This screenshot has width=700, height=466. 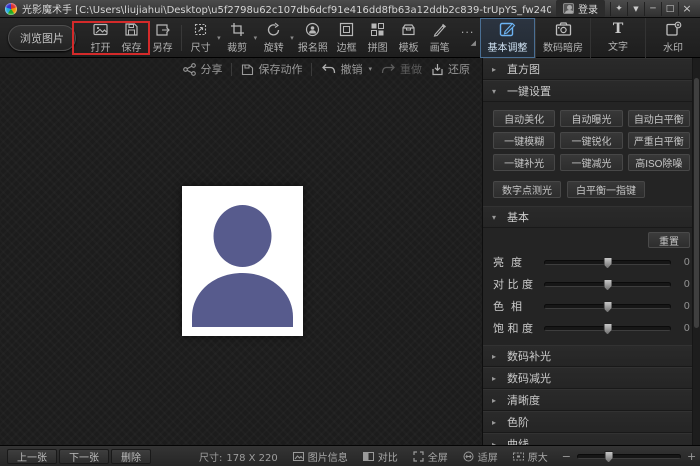 I want to click on crop-dropdown-icon: ▾, so click(x=256, y=38).